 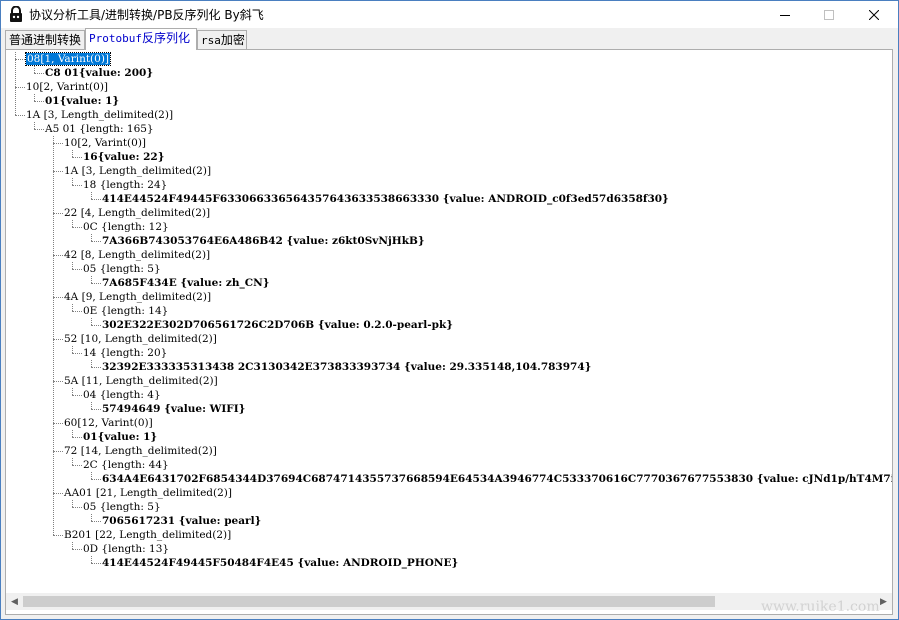 I want to click on tree-node-label: 0E {length: 14}, so click(x=126, y=311).